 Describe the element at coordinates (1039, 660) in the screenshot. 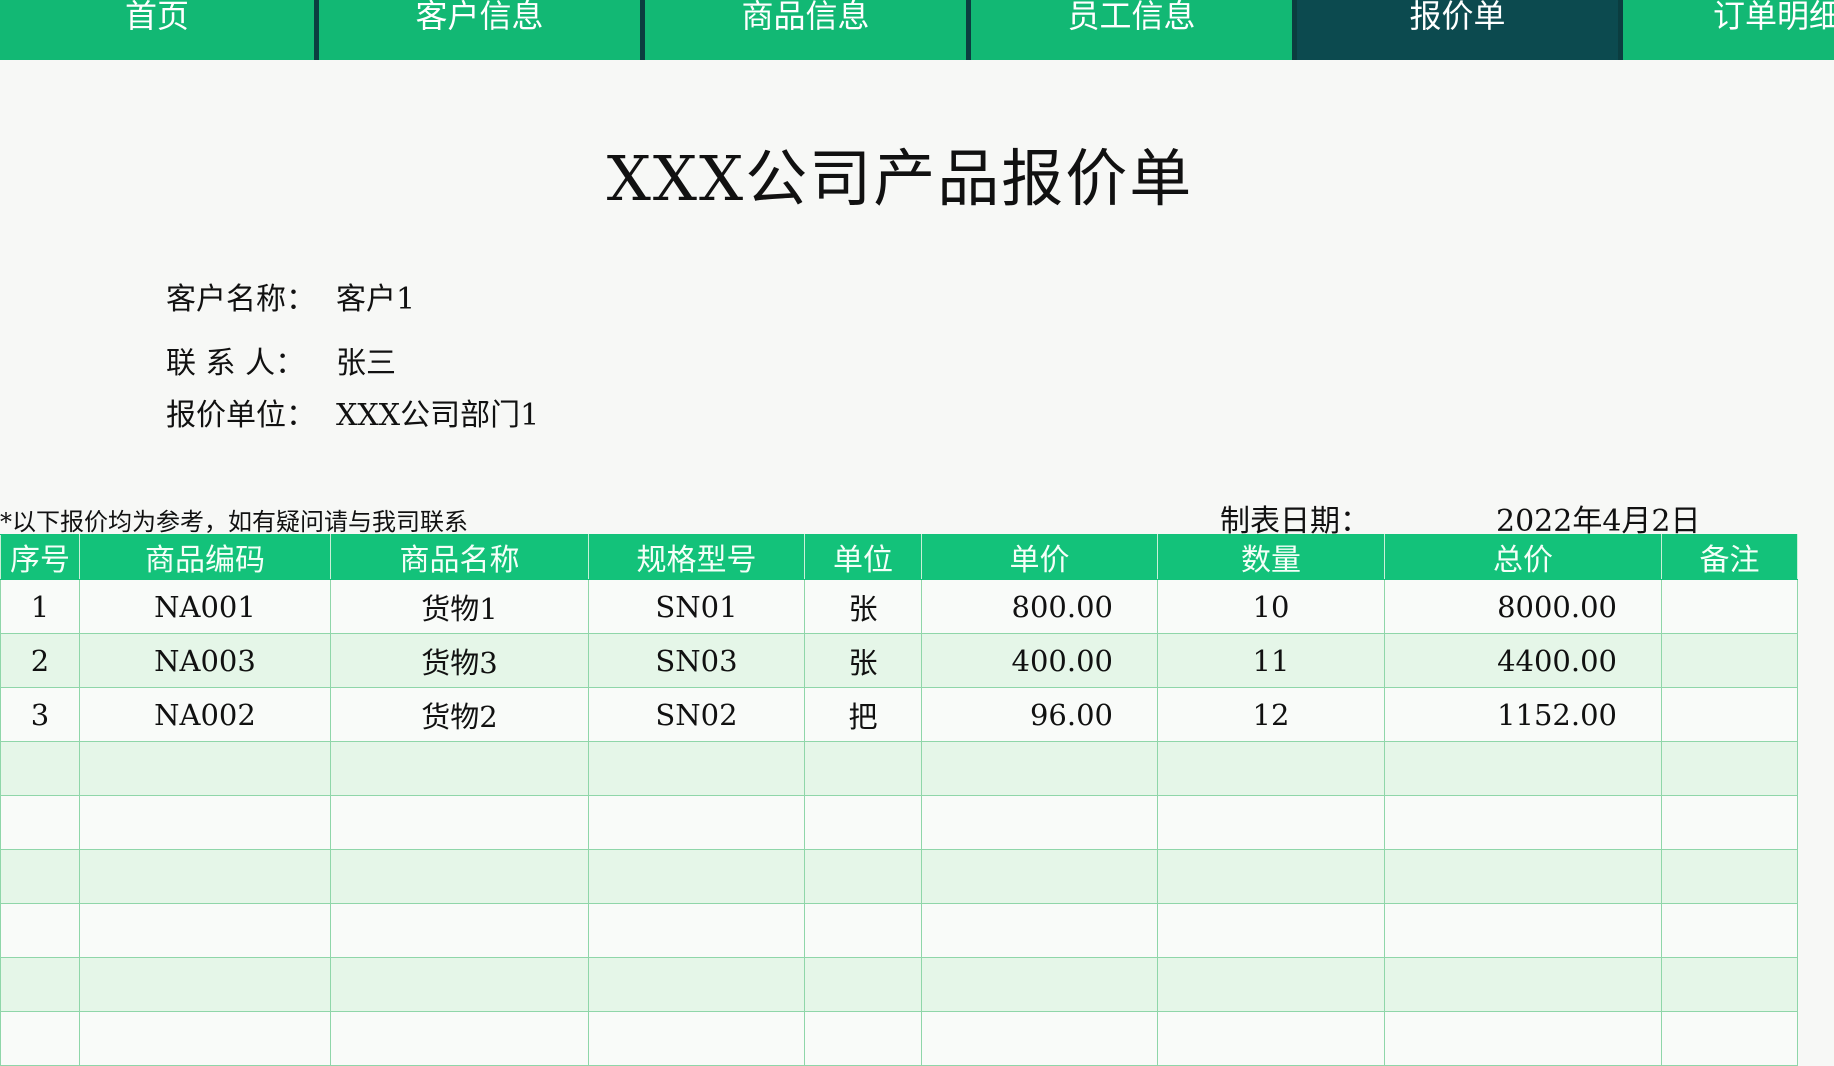

I see `cell-unit-price: 400.00` at that location.